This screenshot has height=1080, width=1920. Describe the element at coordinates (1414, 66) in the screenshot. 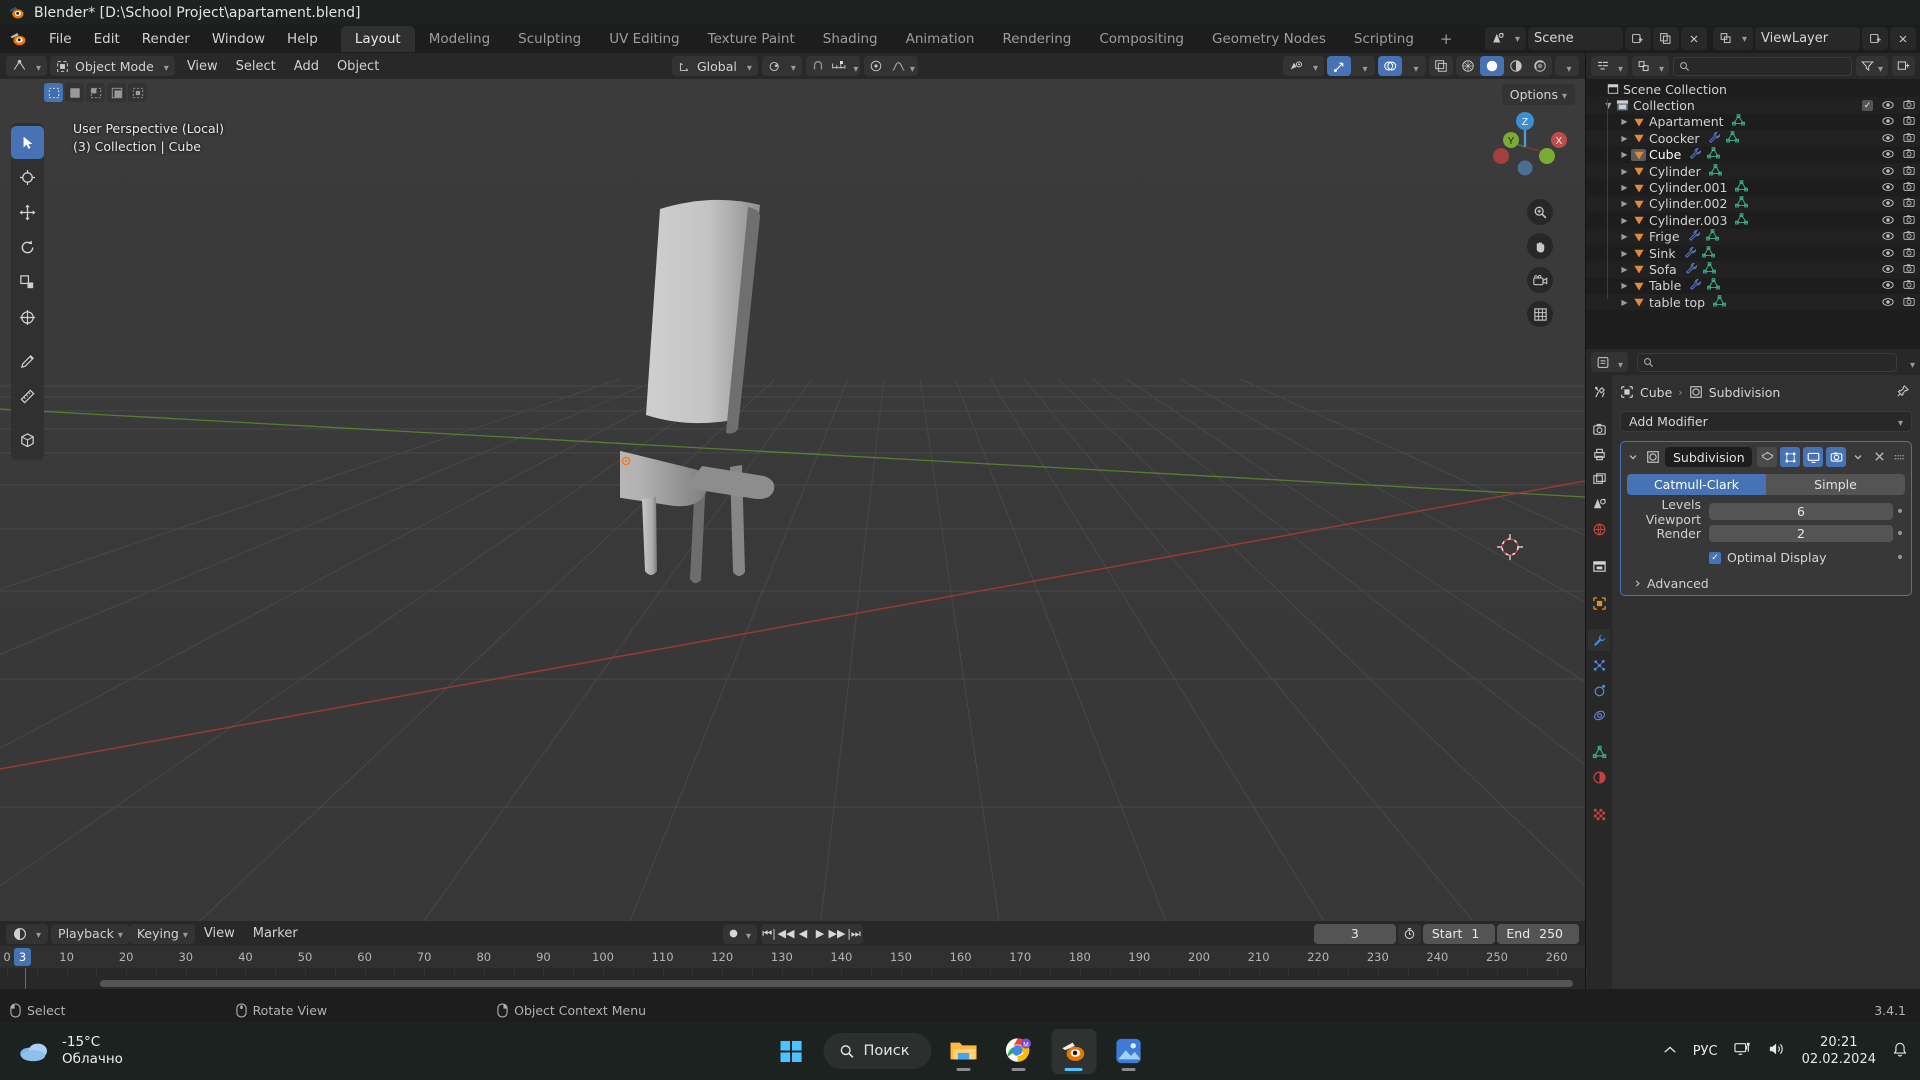

I see `overlay-options` at that location.